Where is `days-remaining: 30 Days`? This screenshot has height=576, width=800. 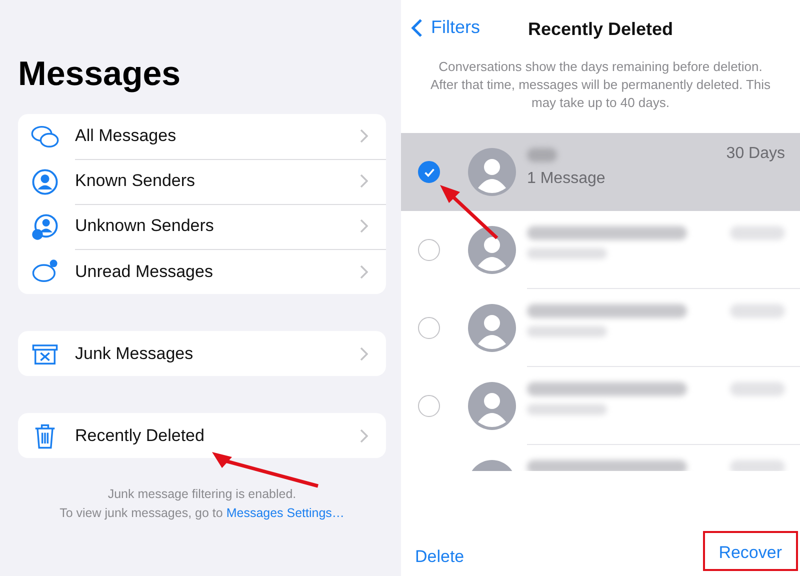
days-remaining: 30 Days is located at coordinates (755, 154).